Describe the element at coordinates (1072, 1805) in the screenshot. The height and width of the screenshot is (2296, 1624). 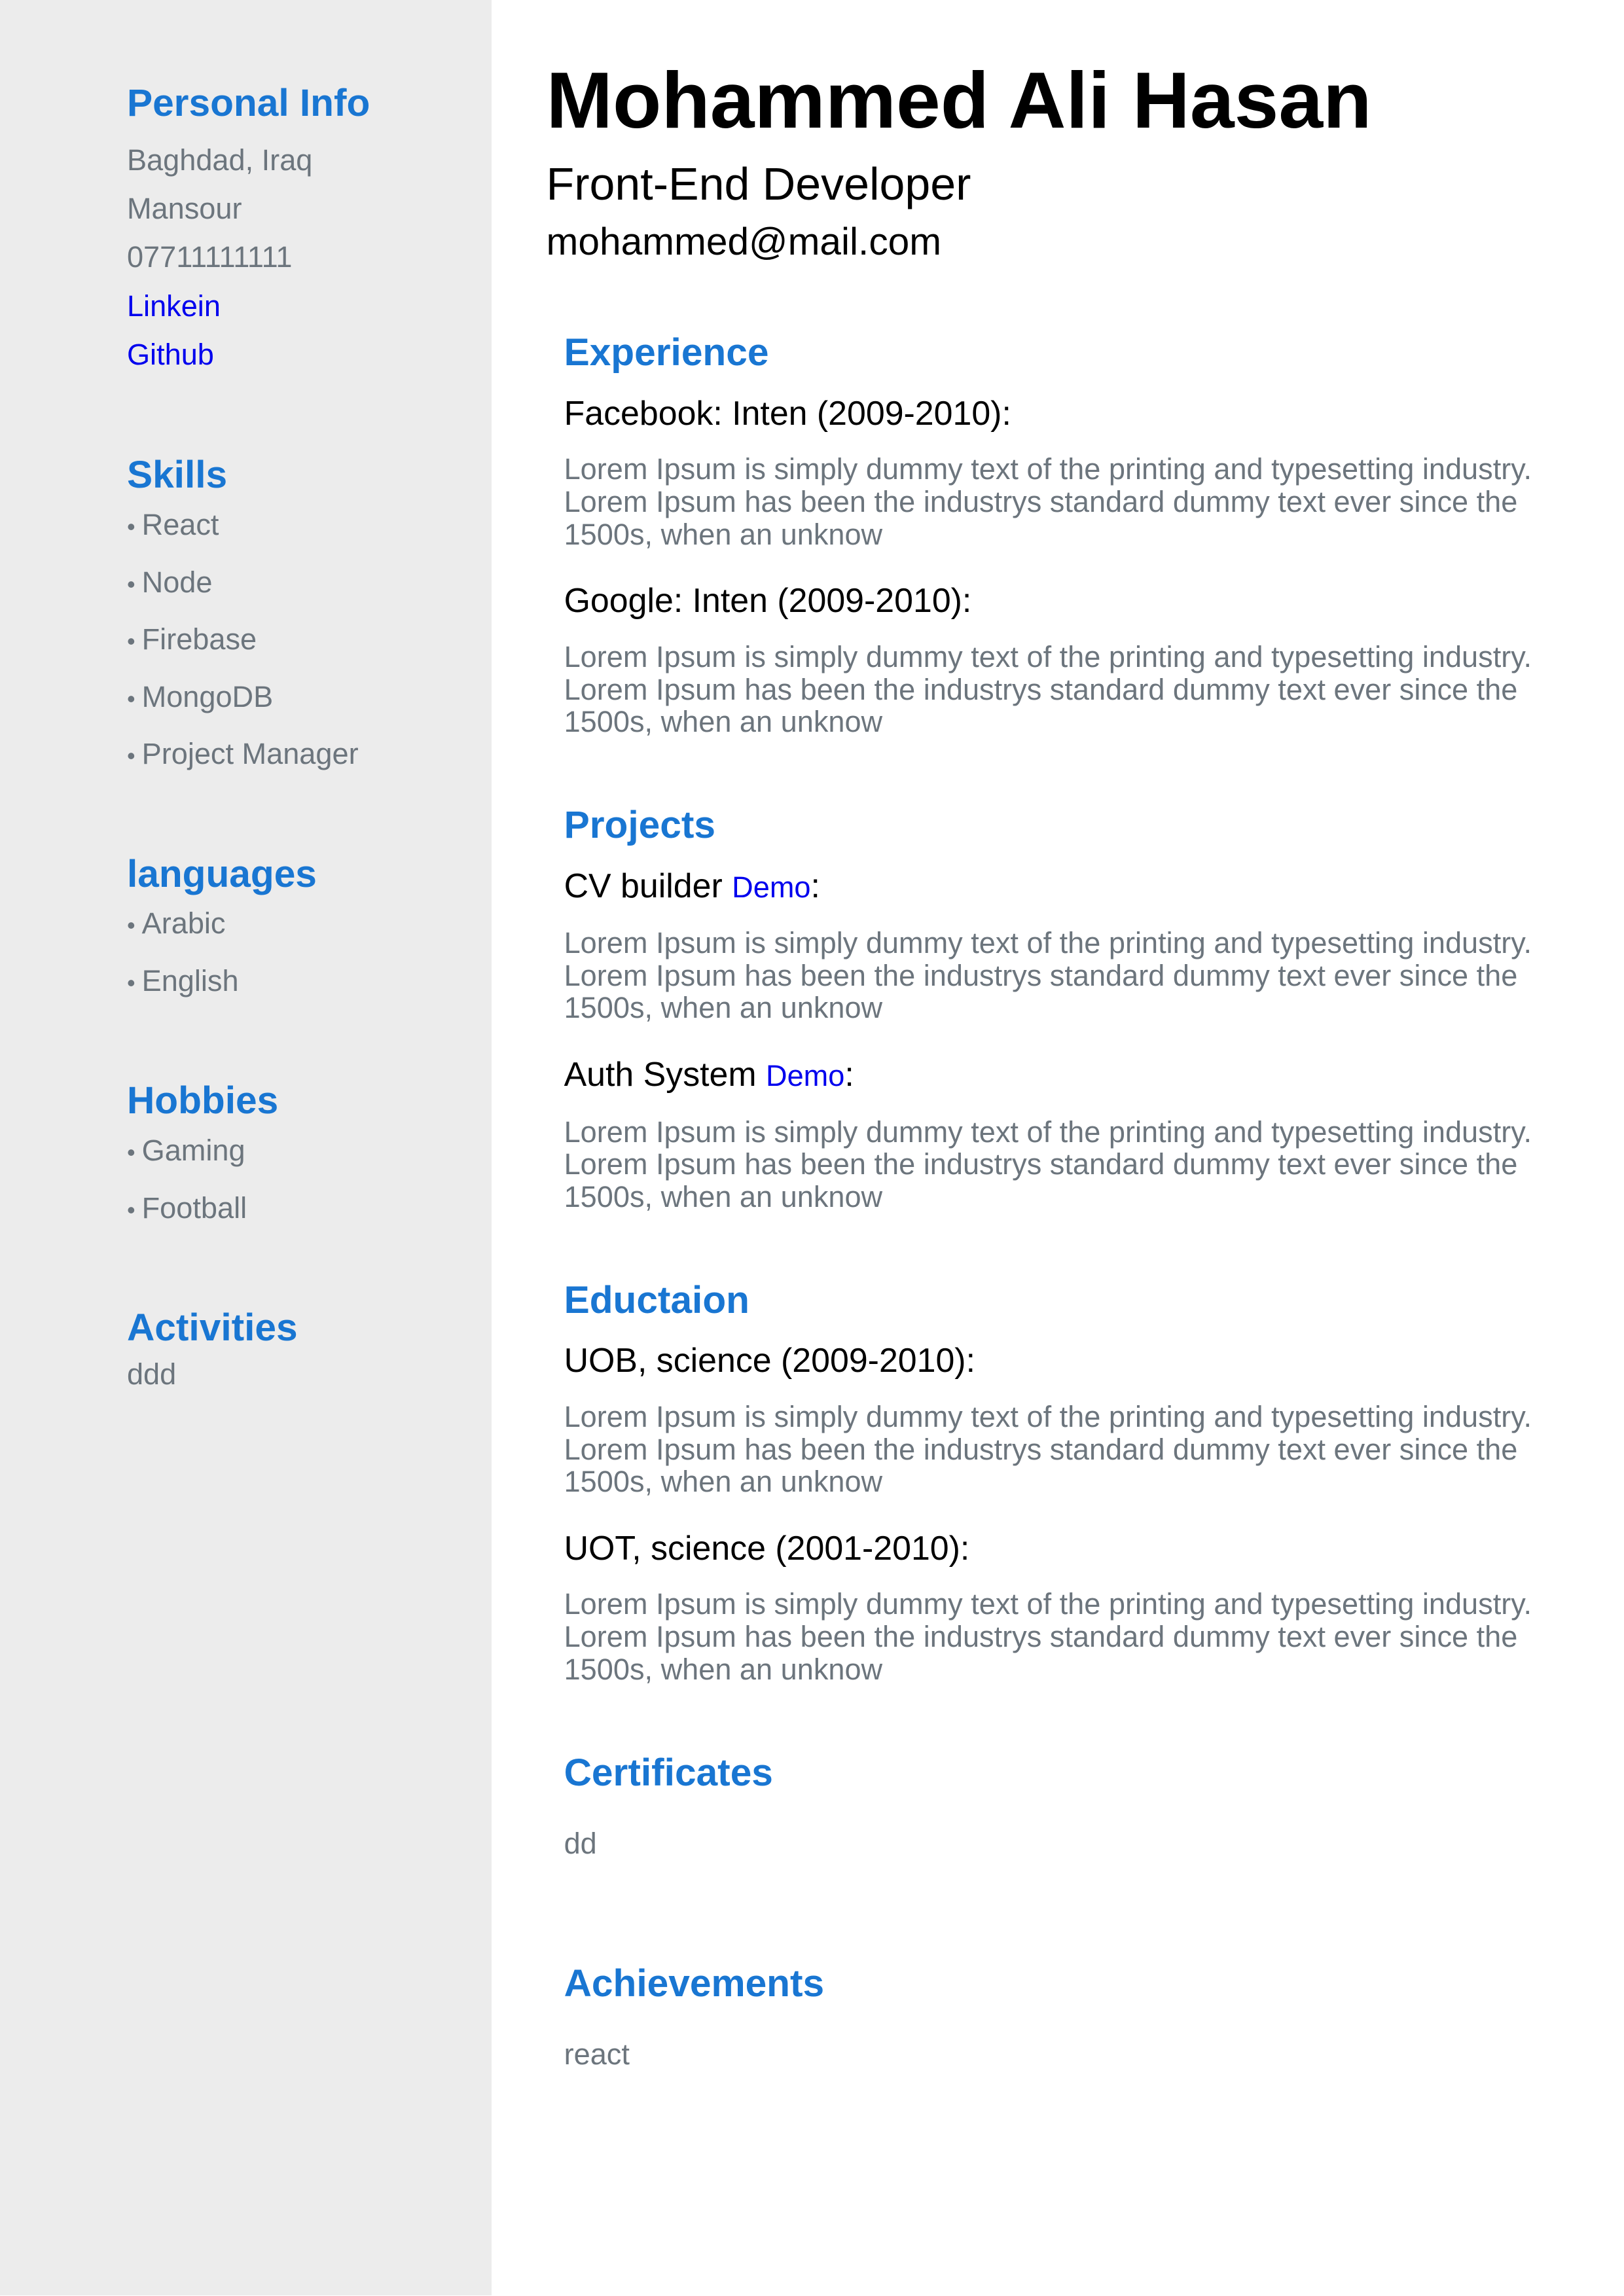
I see `certificates-section: Certificates dd` at that location.